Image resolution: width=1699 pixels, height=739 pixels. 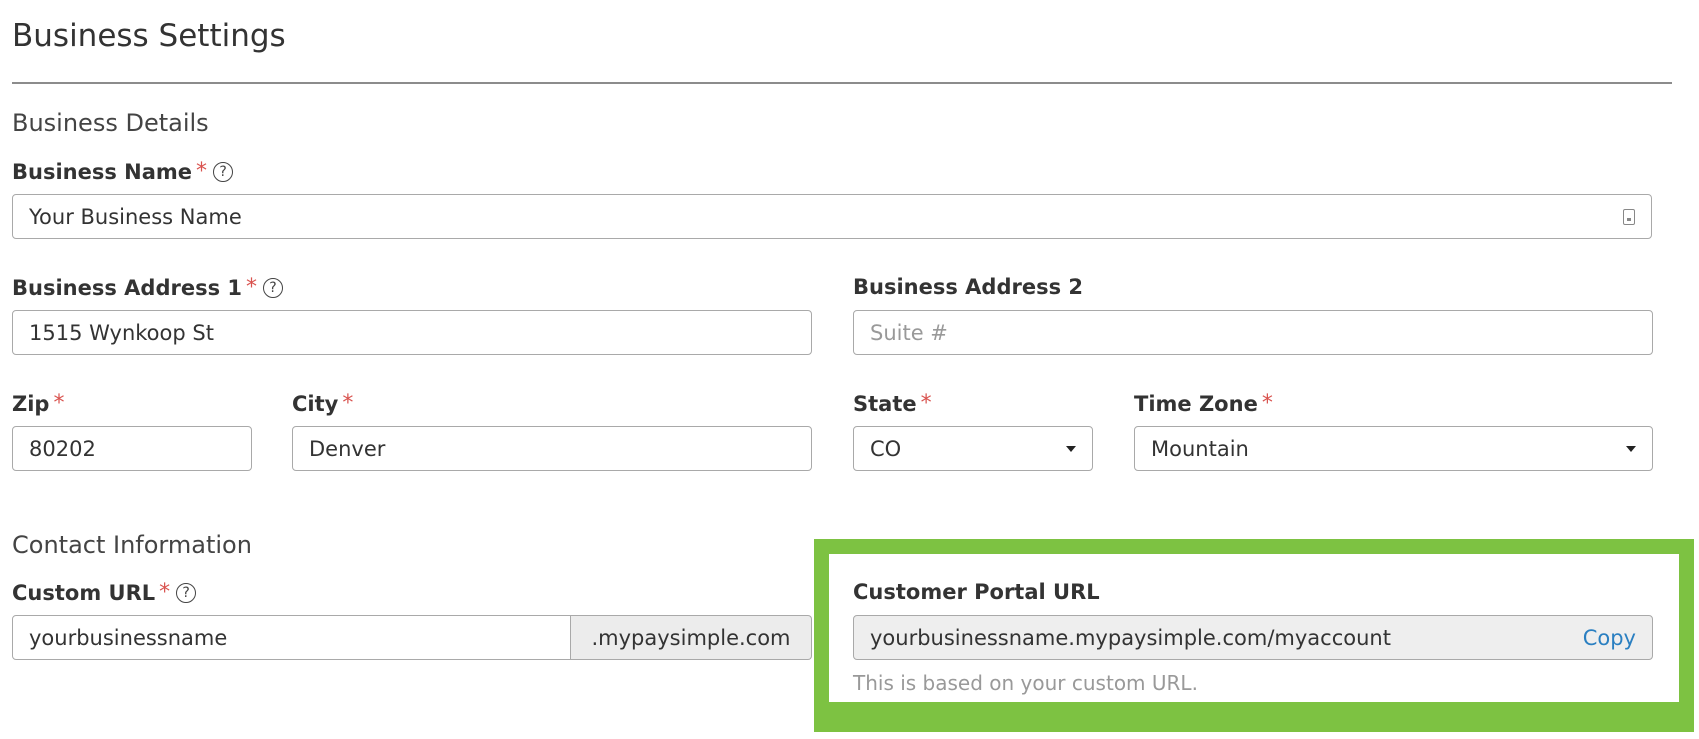 I want to click on city-label-text: City, so click(x=315, y=403).